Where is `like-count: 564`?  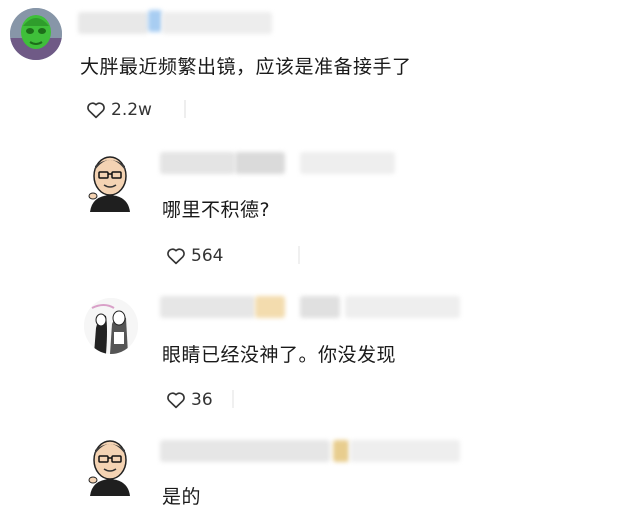
like-count: 564 is located at coordinates (207, 256).